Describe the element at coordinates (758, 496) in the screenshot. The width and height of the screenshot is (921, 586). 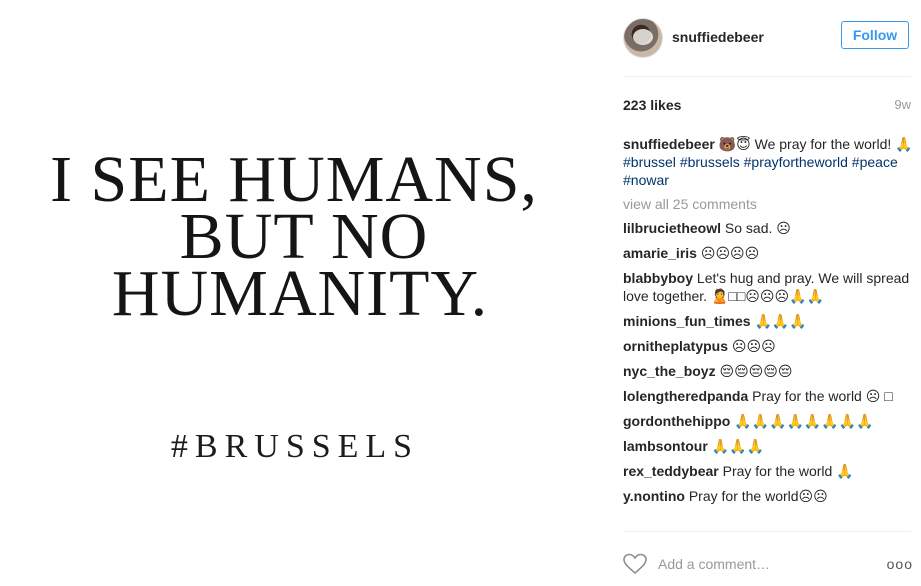
I see `comment-text: Pray for the world☹☹` at that location.